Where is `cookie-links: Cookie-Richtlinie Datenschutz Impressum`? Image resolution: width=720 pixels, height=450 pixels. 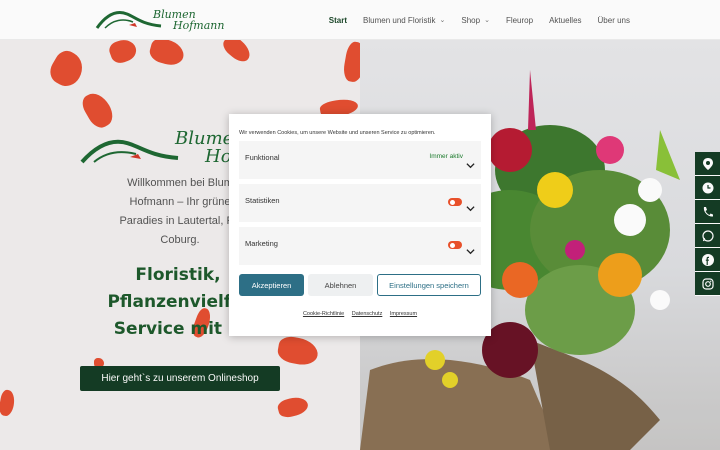
cookie-links: Cookie-Richtlinie Datenschutz Impressum is located at coordinates (360, 314).